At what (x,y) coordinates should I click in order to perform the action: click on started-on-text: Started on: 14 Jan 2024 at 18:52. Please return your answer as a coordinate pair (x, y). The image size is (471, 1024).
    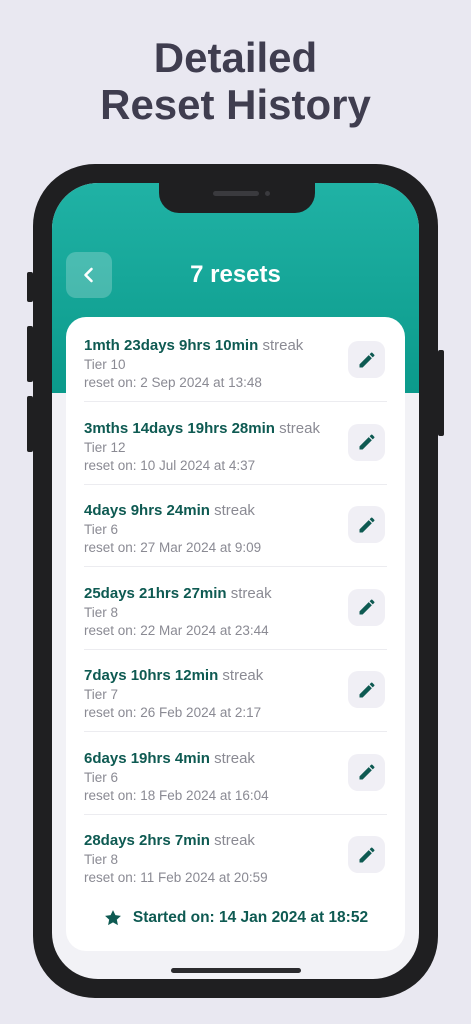
    Looking at the image, I should click on (250, 917).